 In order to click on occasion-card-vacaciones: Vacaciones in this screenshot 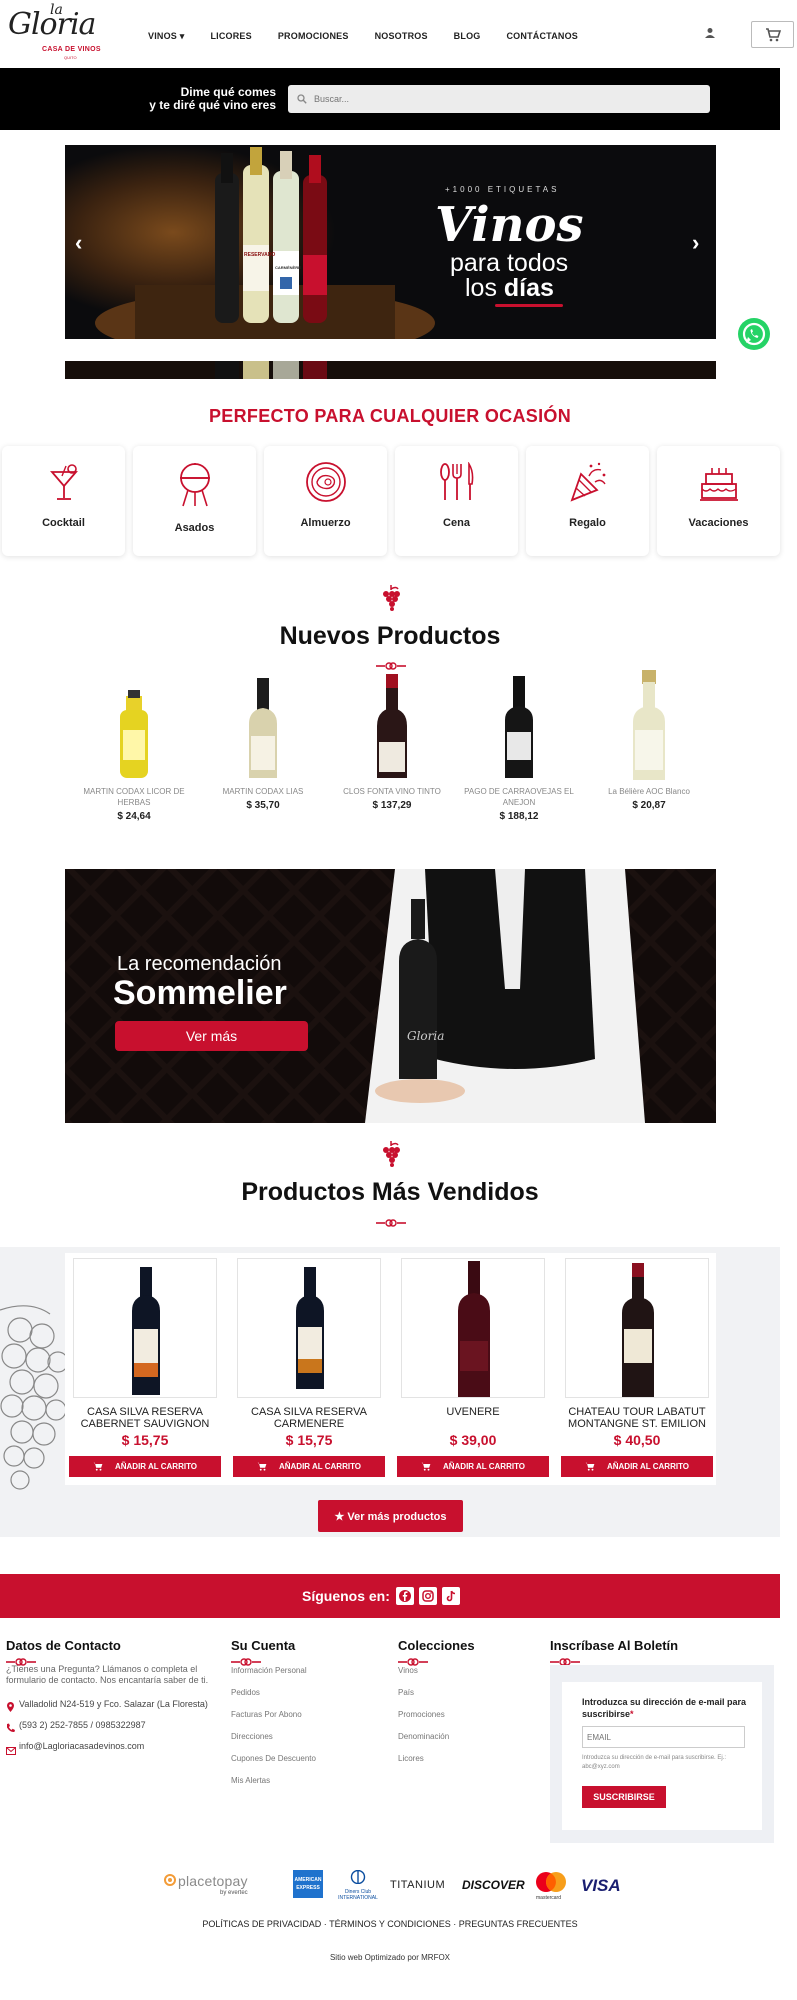, I will do `click(718, 501)`.